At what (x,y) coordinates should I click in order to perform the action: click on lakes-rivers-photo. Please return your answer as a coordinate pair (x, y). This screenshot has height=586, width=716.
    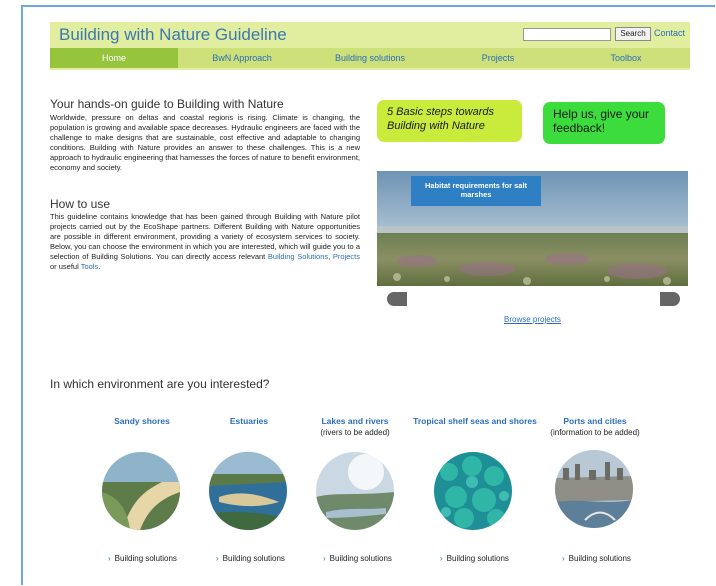
    Looking at the image, I should click on (355, 491).